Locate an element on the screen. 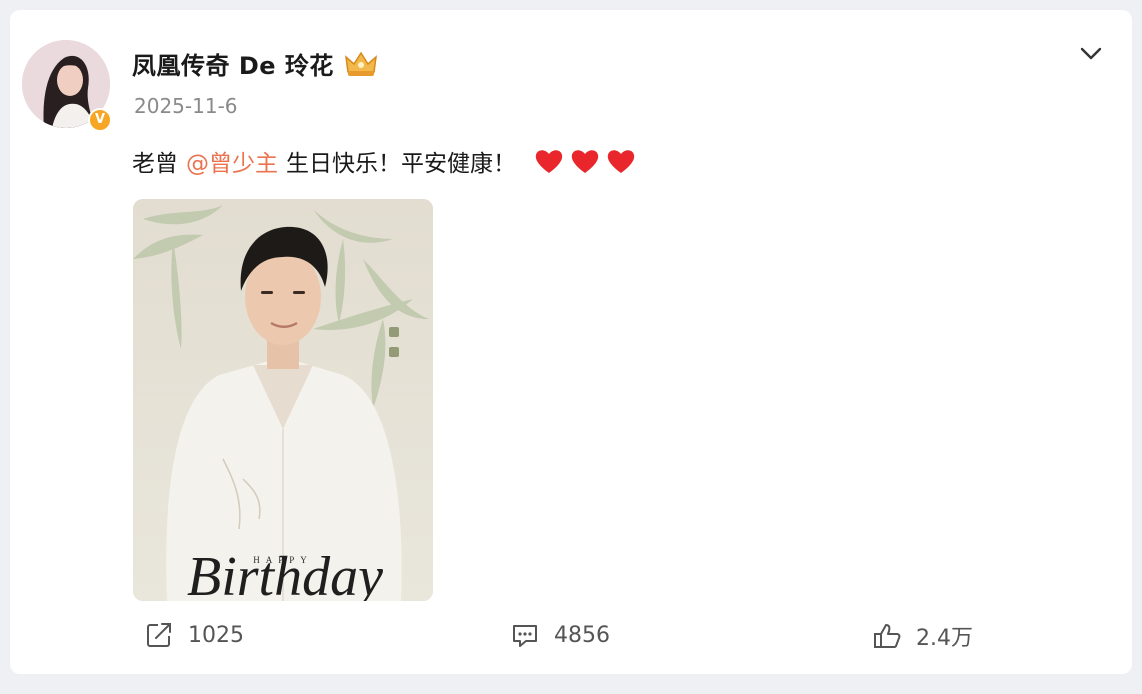 The image size is (1142, 694). post-text-prefix: 老曾 is located at coordinates (155, 164).